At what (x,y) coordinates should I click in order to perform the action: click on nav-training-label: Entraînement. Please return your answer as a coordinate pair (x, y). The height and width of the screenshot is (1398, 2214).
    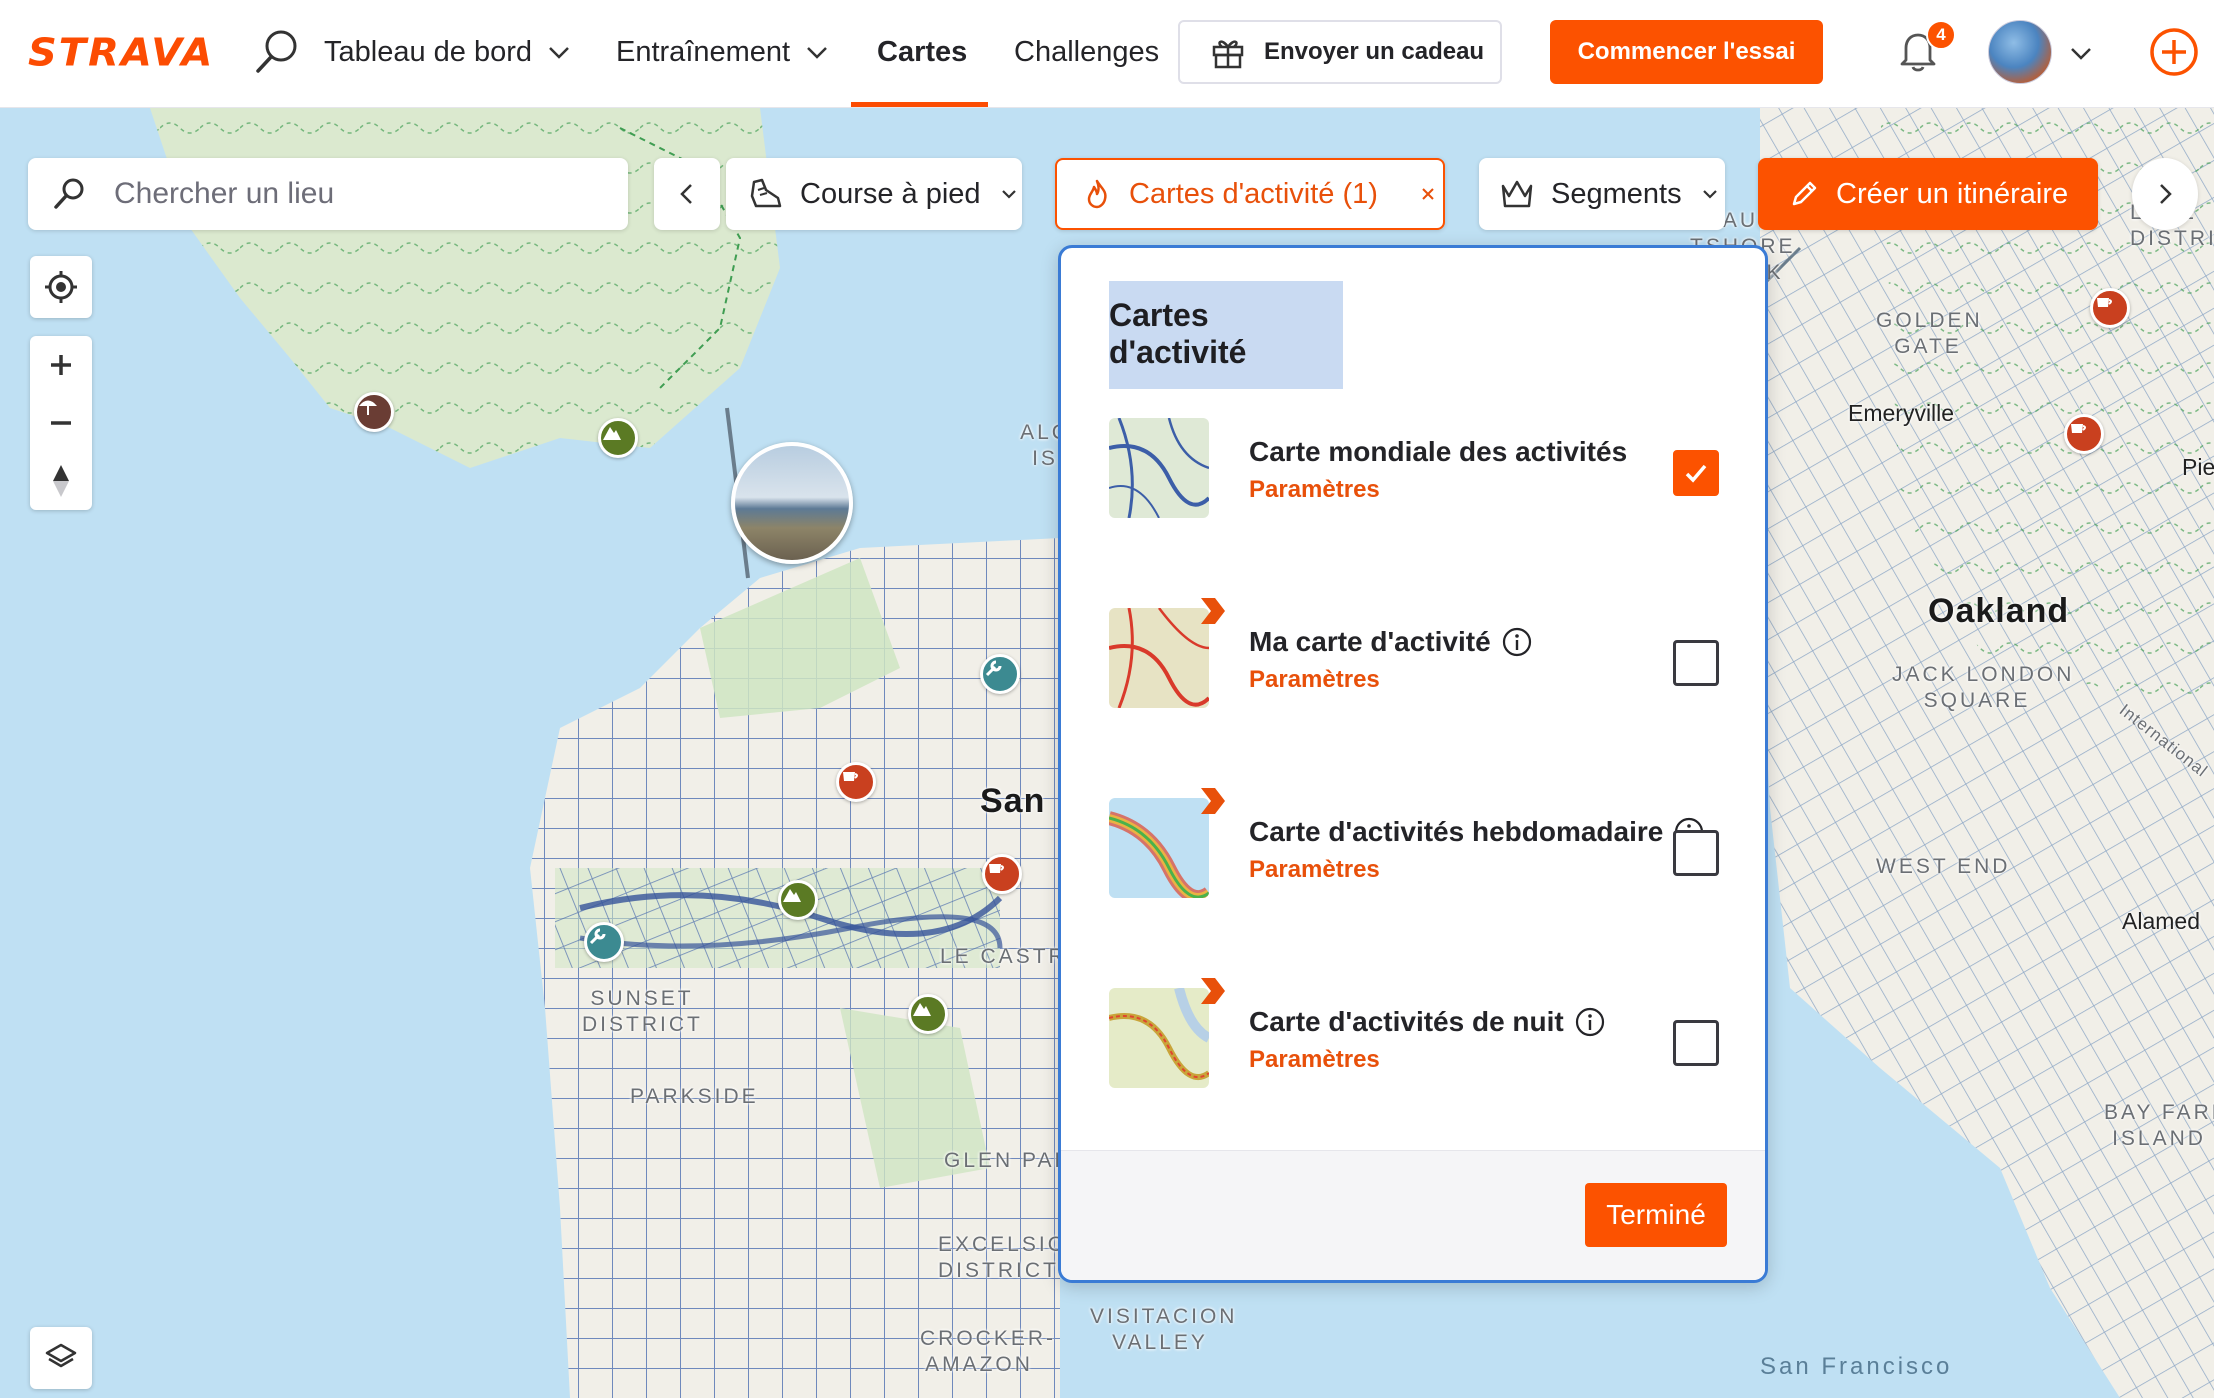
    Looking at the image, I should click on (703, 51).